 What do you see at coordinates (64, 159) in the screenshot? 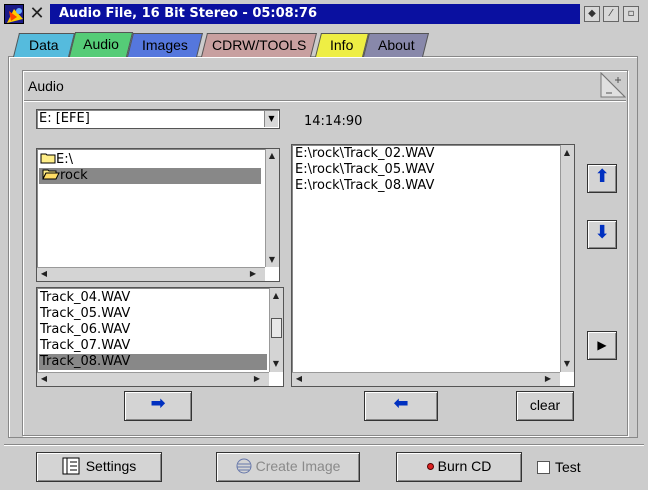
I see `folder-label: E:\` at bounding box center [64, 159].